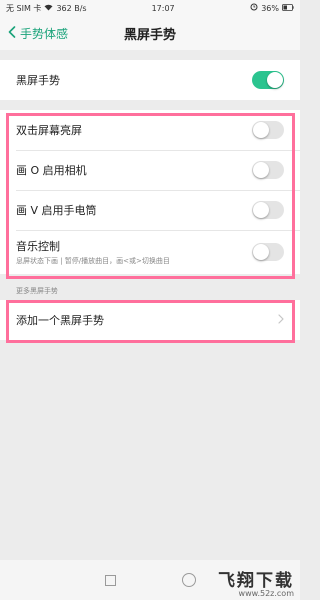 This screenshot has height=600, width=320. I want to click on status-time: 17:07, so click(163, 8).